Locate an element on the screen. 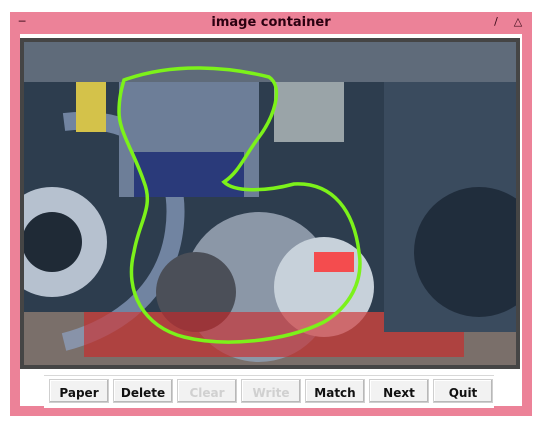 Image resolution: width=542 pixels, height=427 pixels. window-title: image container is located at coordinates (271, 22).